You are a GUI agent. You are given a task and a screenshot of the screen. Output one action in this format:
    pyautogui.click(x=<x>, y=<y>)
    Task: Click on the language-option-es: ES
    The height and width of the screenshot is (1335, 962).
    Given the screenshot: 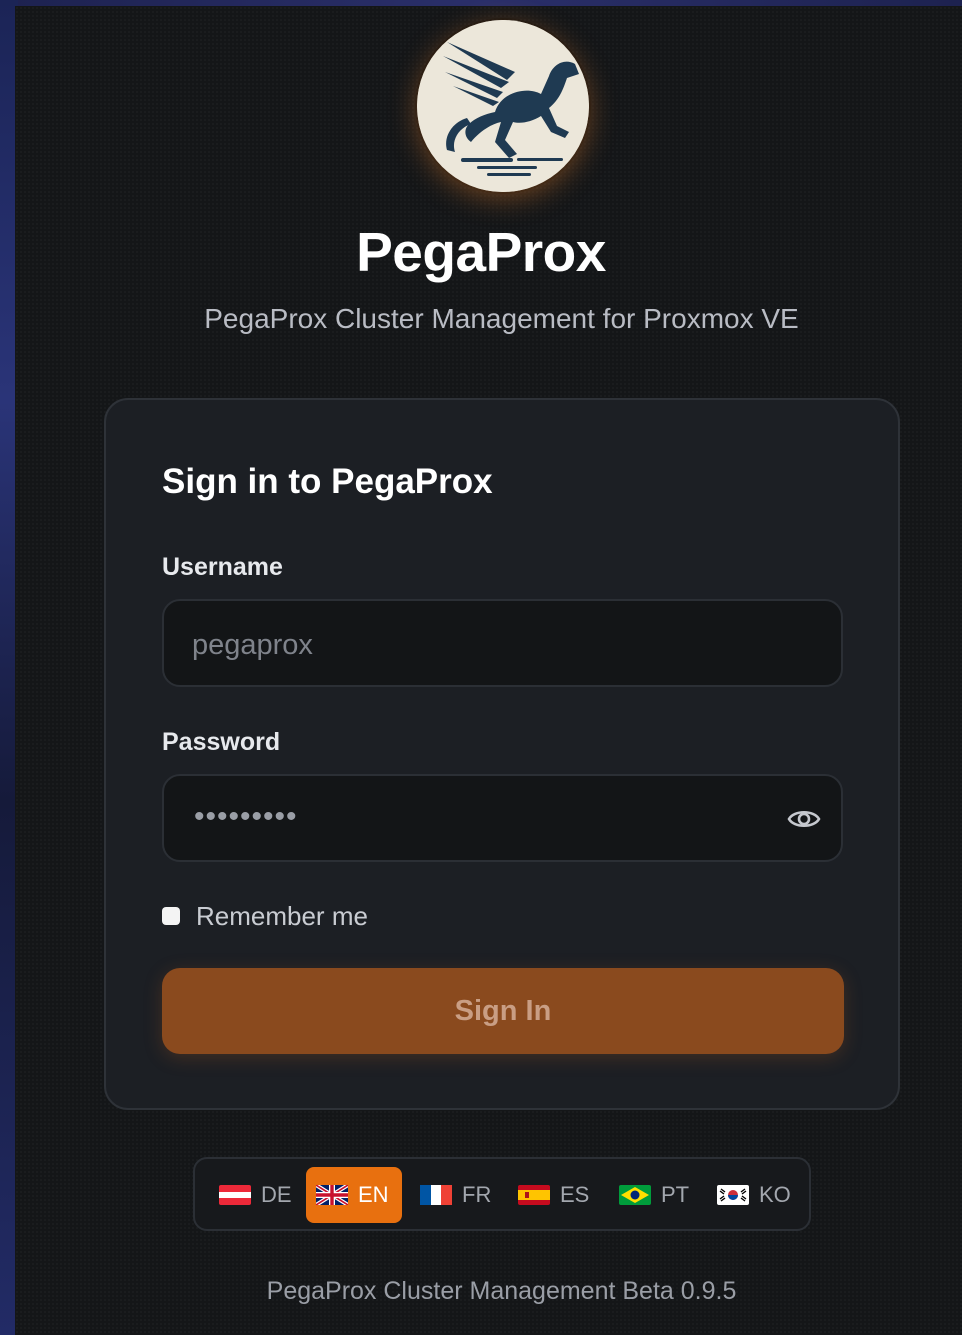 What is the action you would take?
    pyautogui.click(x=553, y=1195)
    